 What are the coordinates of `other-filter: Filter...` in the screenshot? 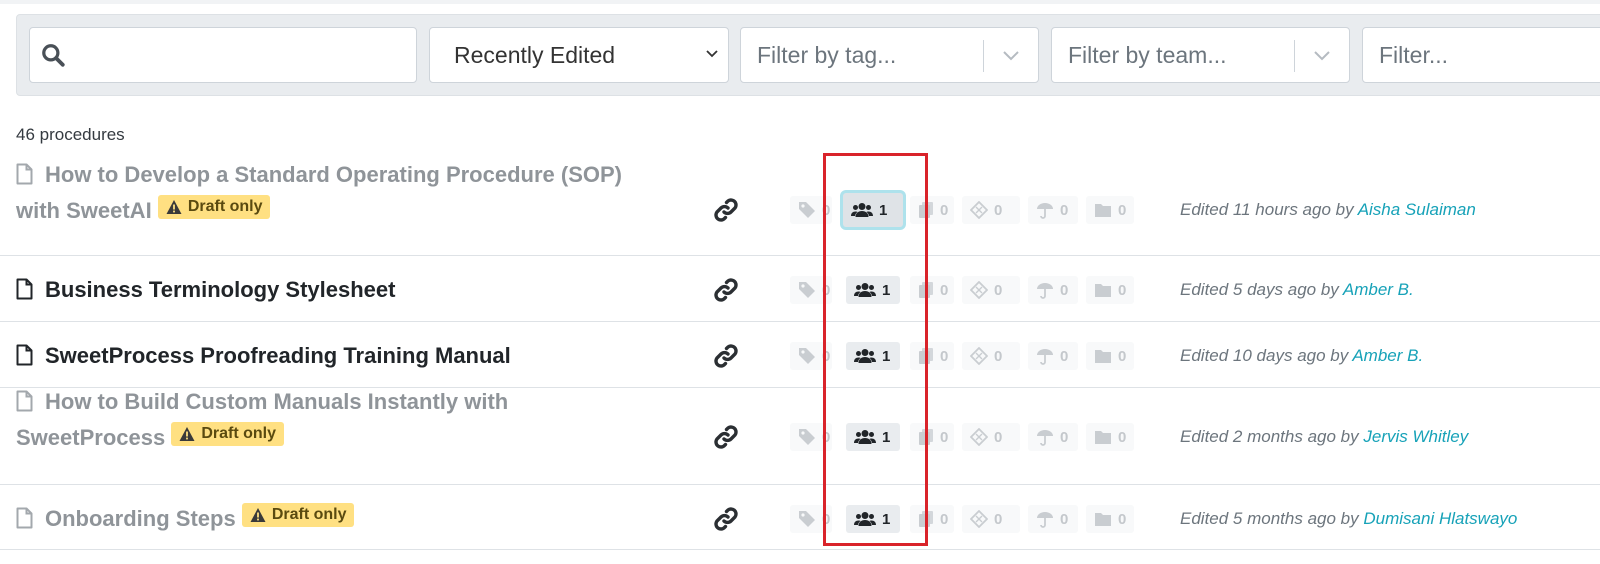 It's located at (1481, 55).